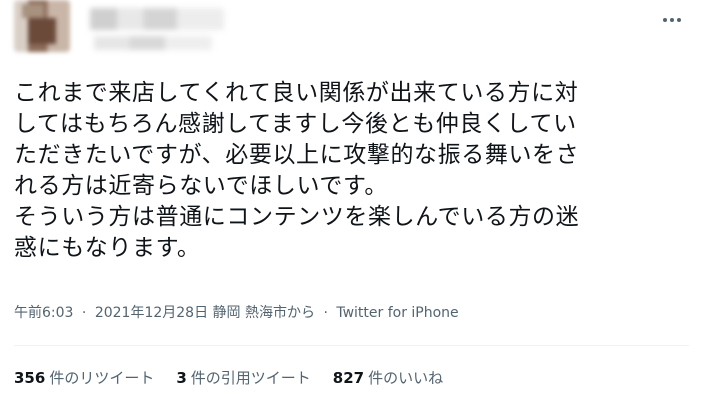 This screenshot has height=406, width=703. Describe the element at coordinates (153, 43) in the screenshot. I see `author-handle-redacted` at that location.